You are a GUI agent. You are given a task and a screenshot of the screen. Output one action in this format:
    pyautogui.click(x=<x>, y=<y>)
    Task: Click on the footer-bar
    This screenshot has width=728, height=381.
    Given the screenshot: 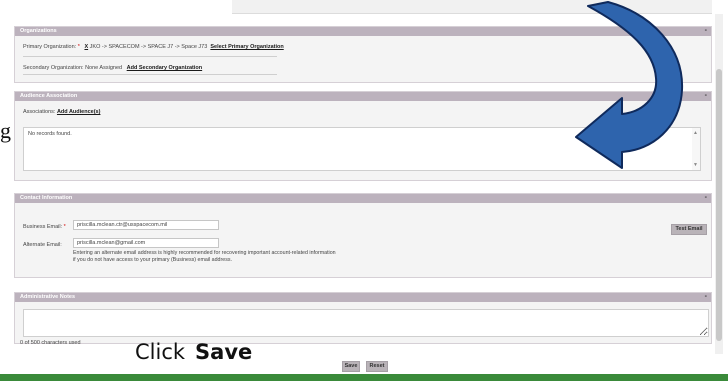 What is the action you would take?
    pyautogui.click(x=364, y=377)
    